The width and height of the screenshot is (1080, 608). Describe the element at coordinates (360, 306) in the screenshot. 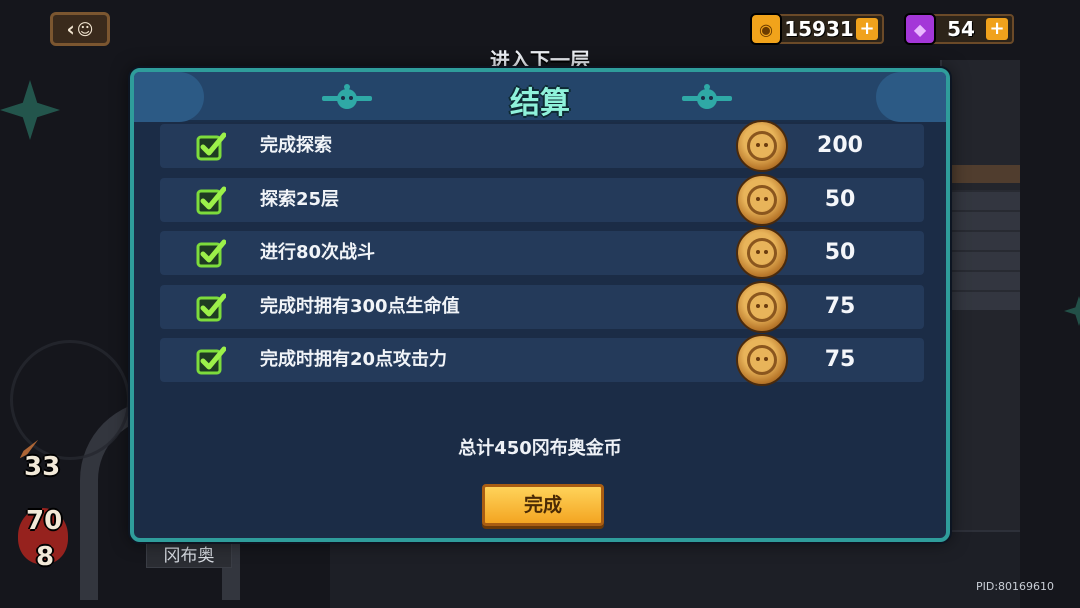

I see `reward-label: 完成时拥有300点生命值` at that location.